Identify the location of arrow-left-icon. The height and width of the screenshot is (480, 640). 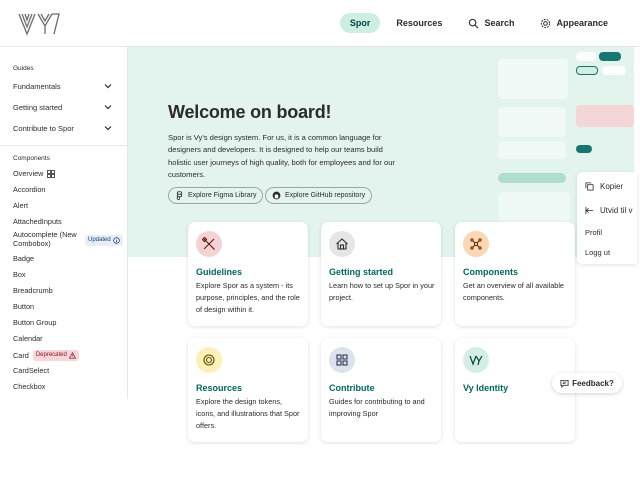
(589, 210).